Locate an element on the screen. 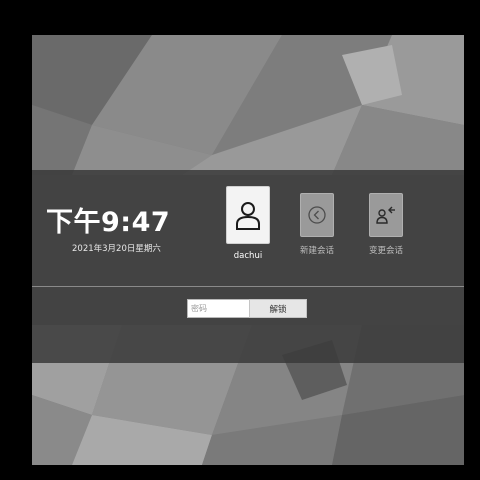 The image size is (480, 480). switch-user-icon is located at coordinates (385, 215).